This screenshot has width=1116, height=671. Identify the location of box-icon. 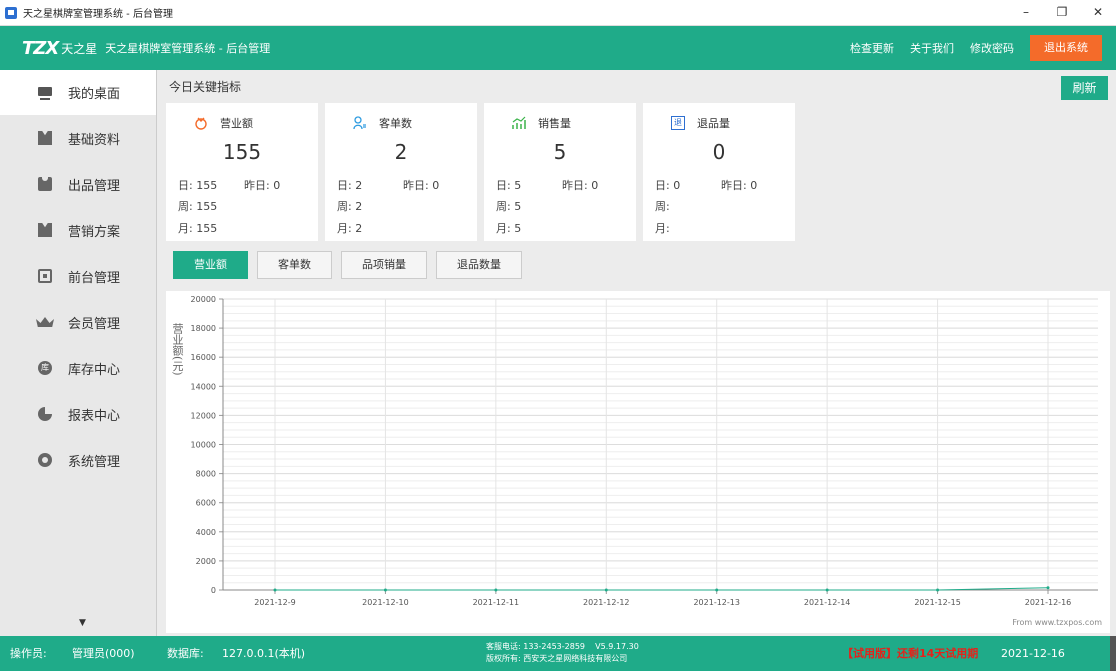
(45, 230).